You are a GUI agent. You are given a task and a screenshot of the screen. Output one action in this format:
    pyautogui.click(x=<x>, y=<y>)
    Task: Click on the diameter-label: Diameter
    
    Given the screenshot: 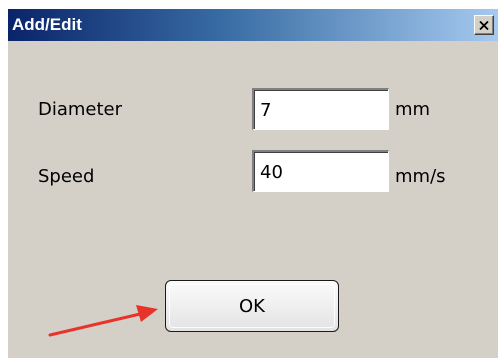 What is the action you would take?
    pyautogui.click(x=80, y=109)
    